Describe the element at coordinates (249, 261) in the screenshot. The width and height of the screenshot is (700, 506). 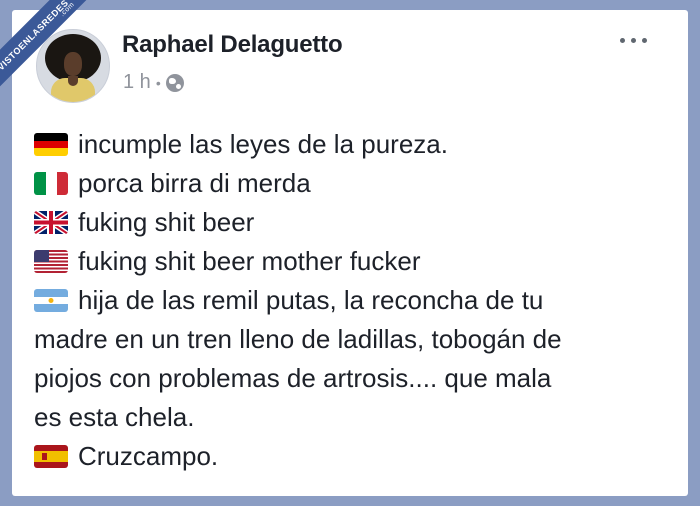
I see `post-line-text: fuking shit beer mother fucker` at that location.